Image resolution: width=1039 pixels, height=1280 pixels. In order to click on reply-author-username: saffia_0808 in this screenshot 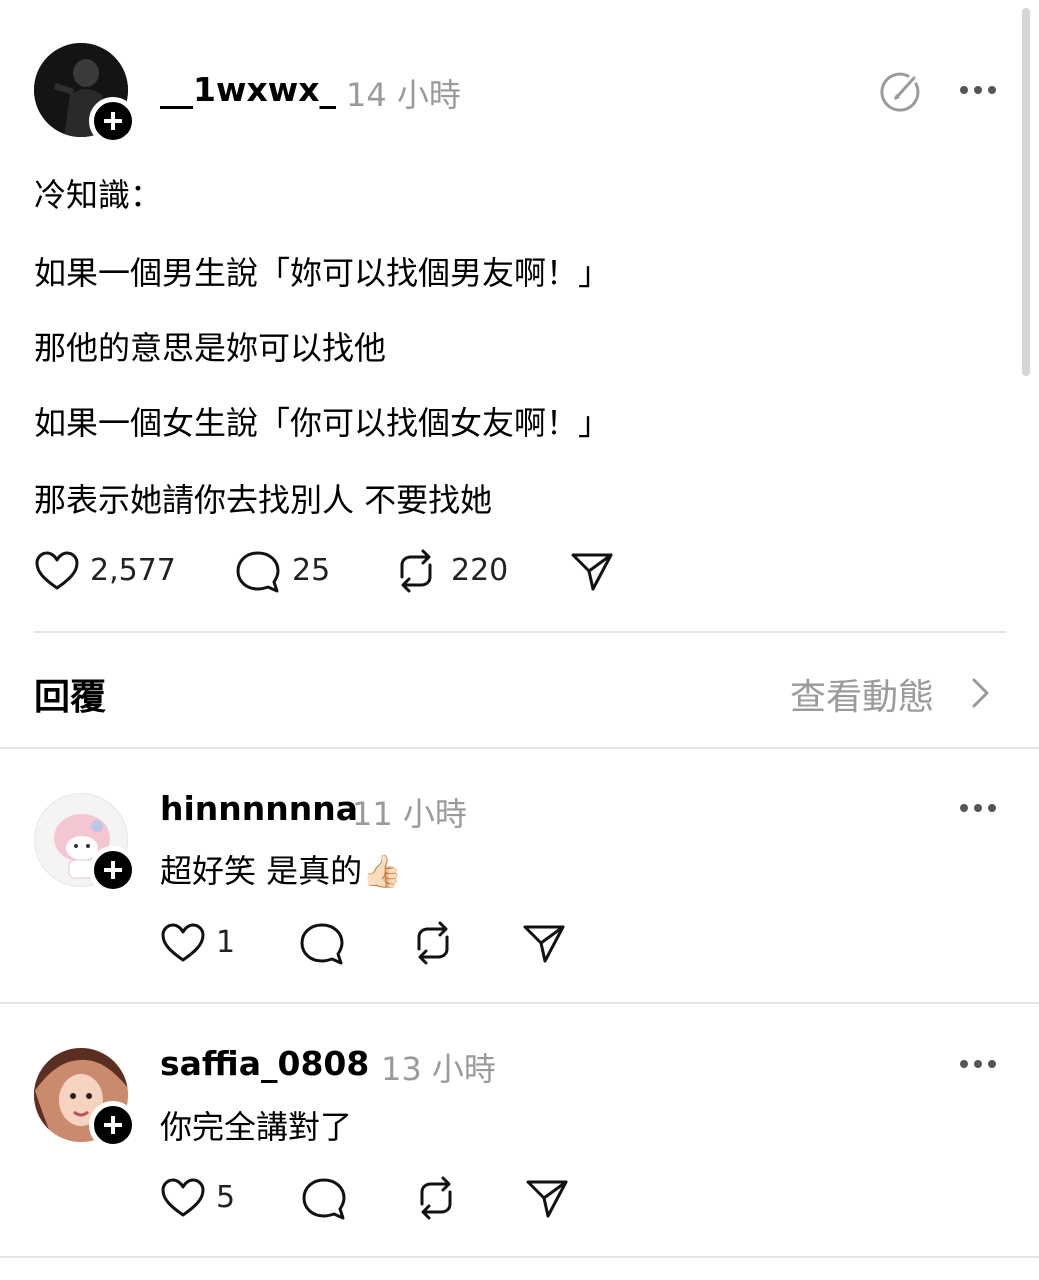, I will do `click(264, 1063)`.